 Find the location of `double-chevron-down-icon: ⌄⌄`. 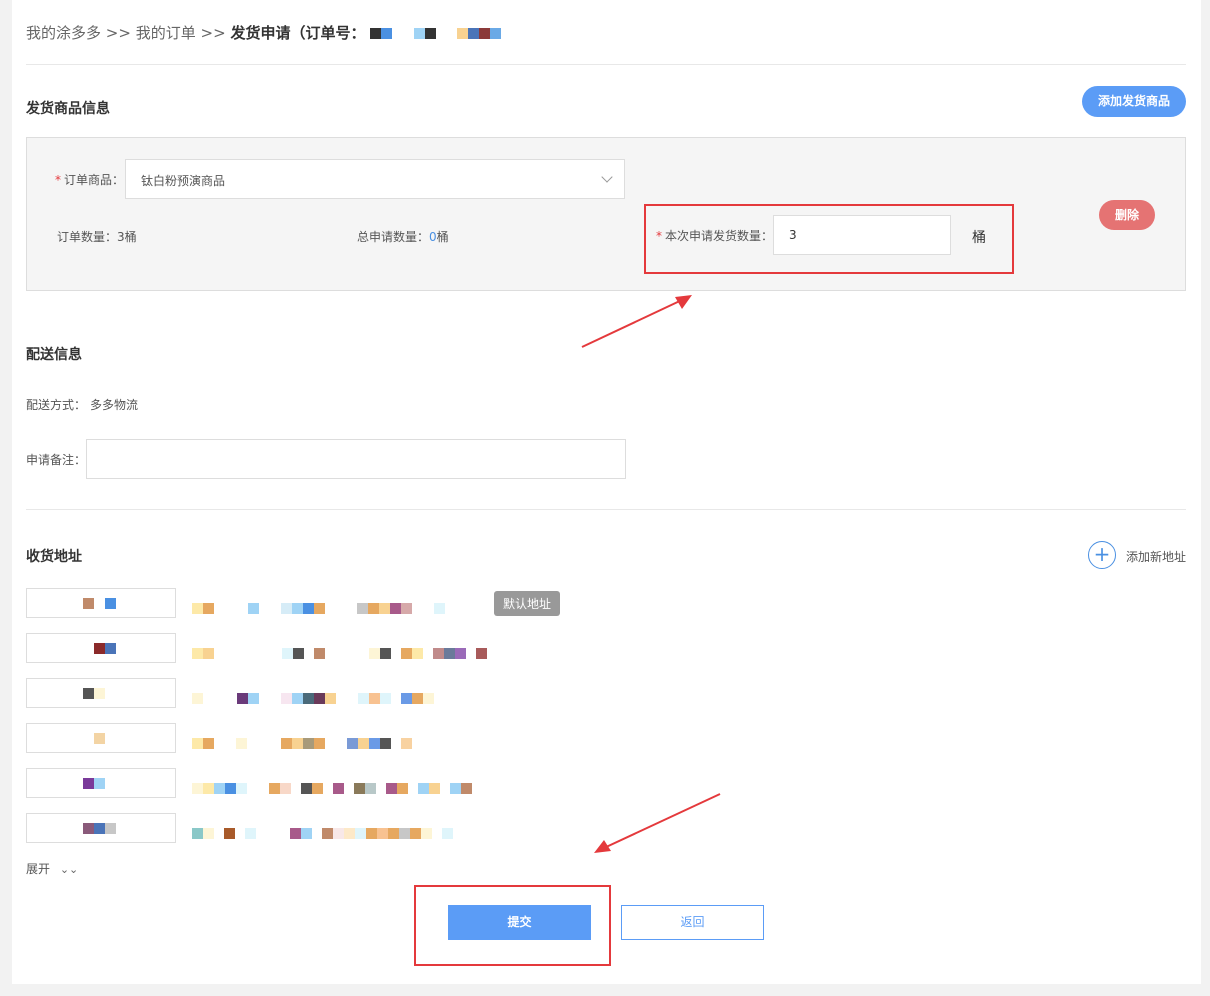

double-chevron-down-icon: ⌄⌄ is located at coordinates (69, 869).